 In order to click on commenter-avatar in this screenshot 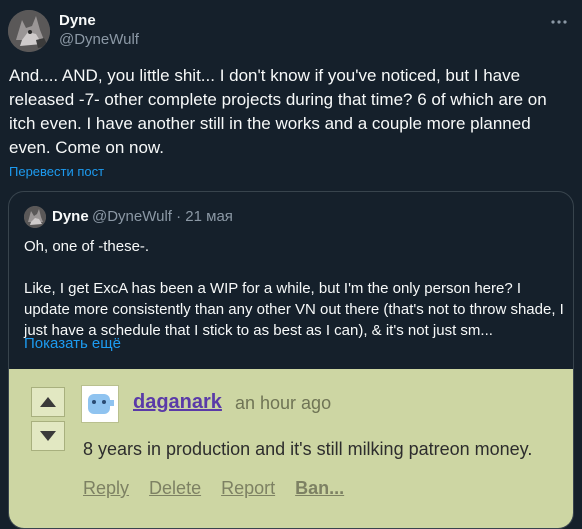, I will do `click(100, 404)`.